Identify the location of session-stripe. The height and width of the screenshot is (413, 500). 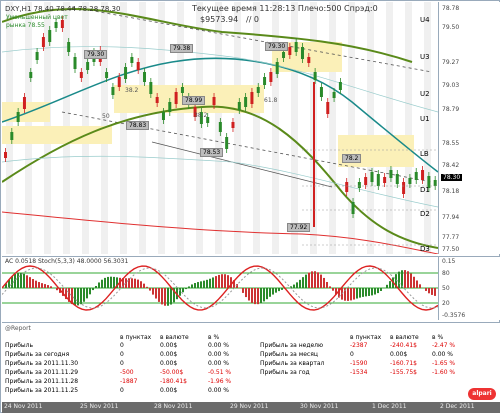
(389, 128).